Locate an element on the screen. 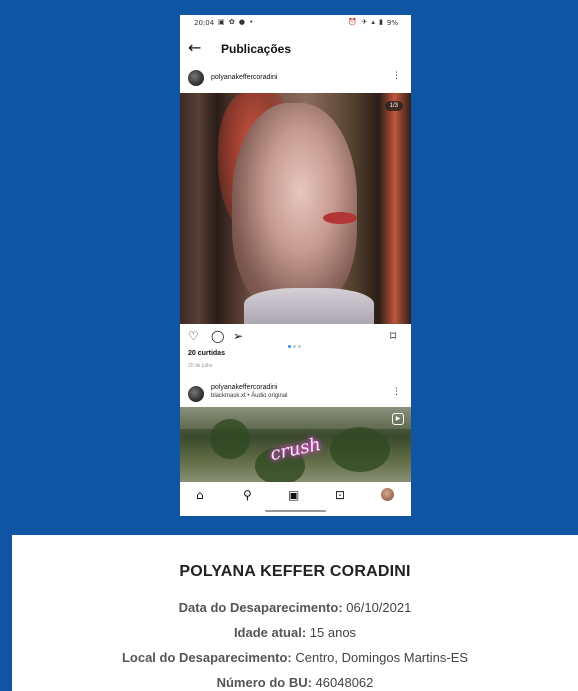  profile-avatar-icon is located at coordinates (387, 494).